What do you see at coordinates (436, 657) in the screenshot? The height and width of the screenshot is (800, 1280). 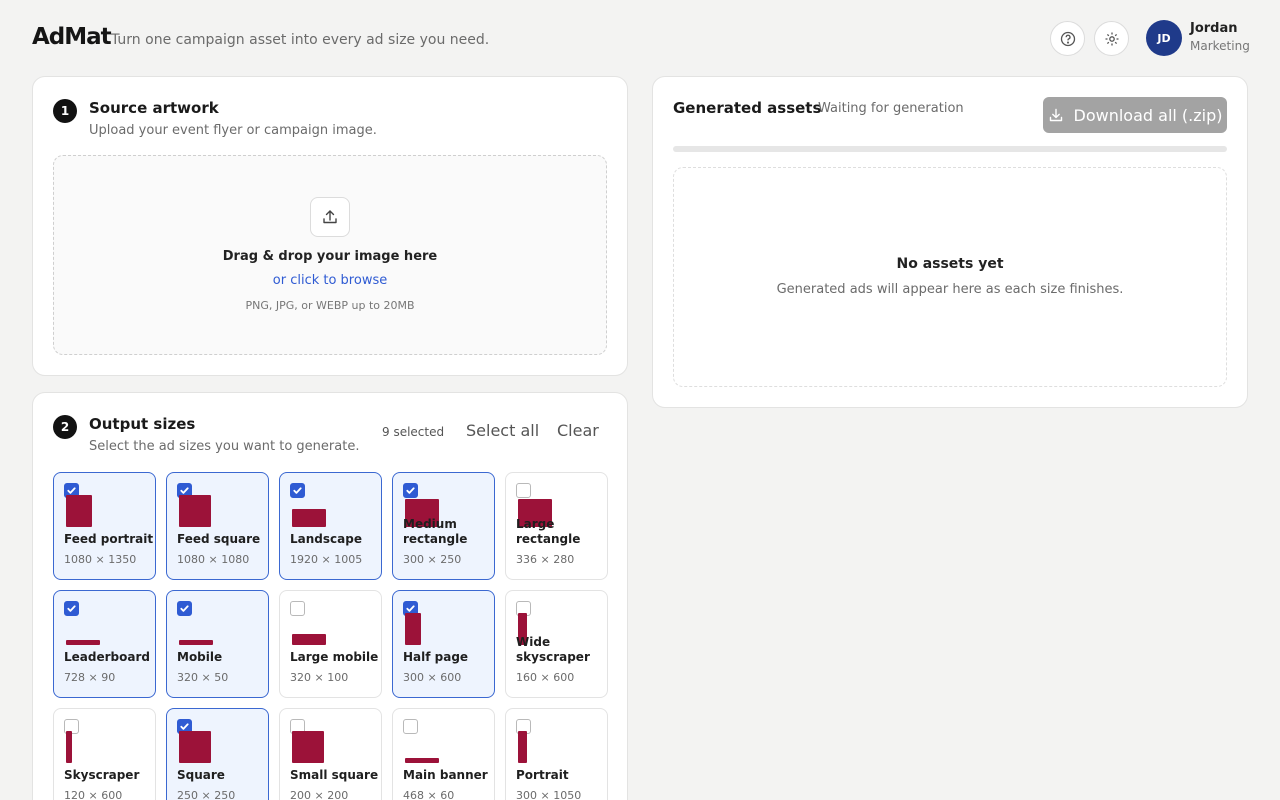 I see `size-name: Half page` at bounding box center [436, 657].